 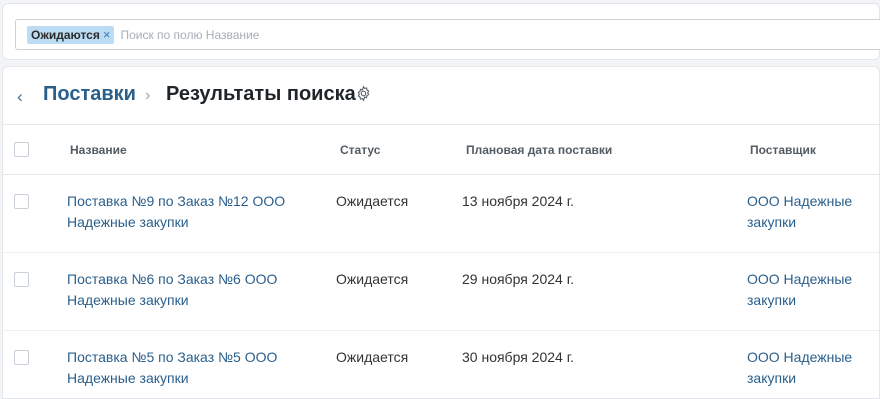 I want to click on gear-icon, so click(x=363, y=93).